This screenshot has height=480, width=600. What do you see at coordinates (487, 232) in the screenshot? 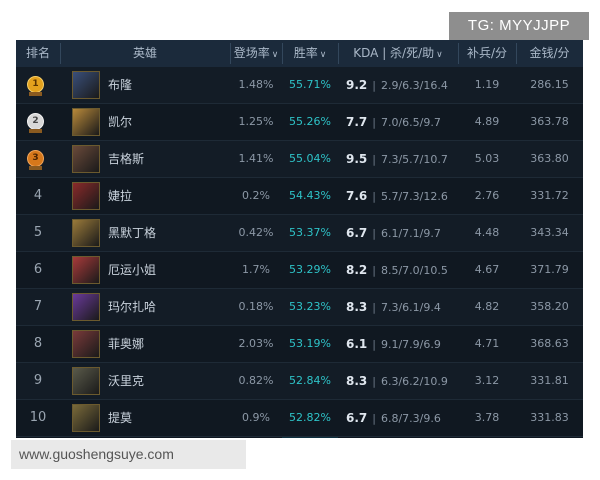
I see `cs-value: 4.48` at bounding box center [487, 232].